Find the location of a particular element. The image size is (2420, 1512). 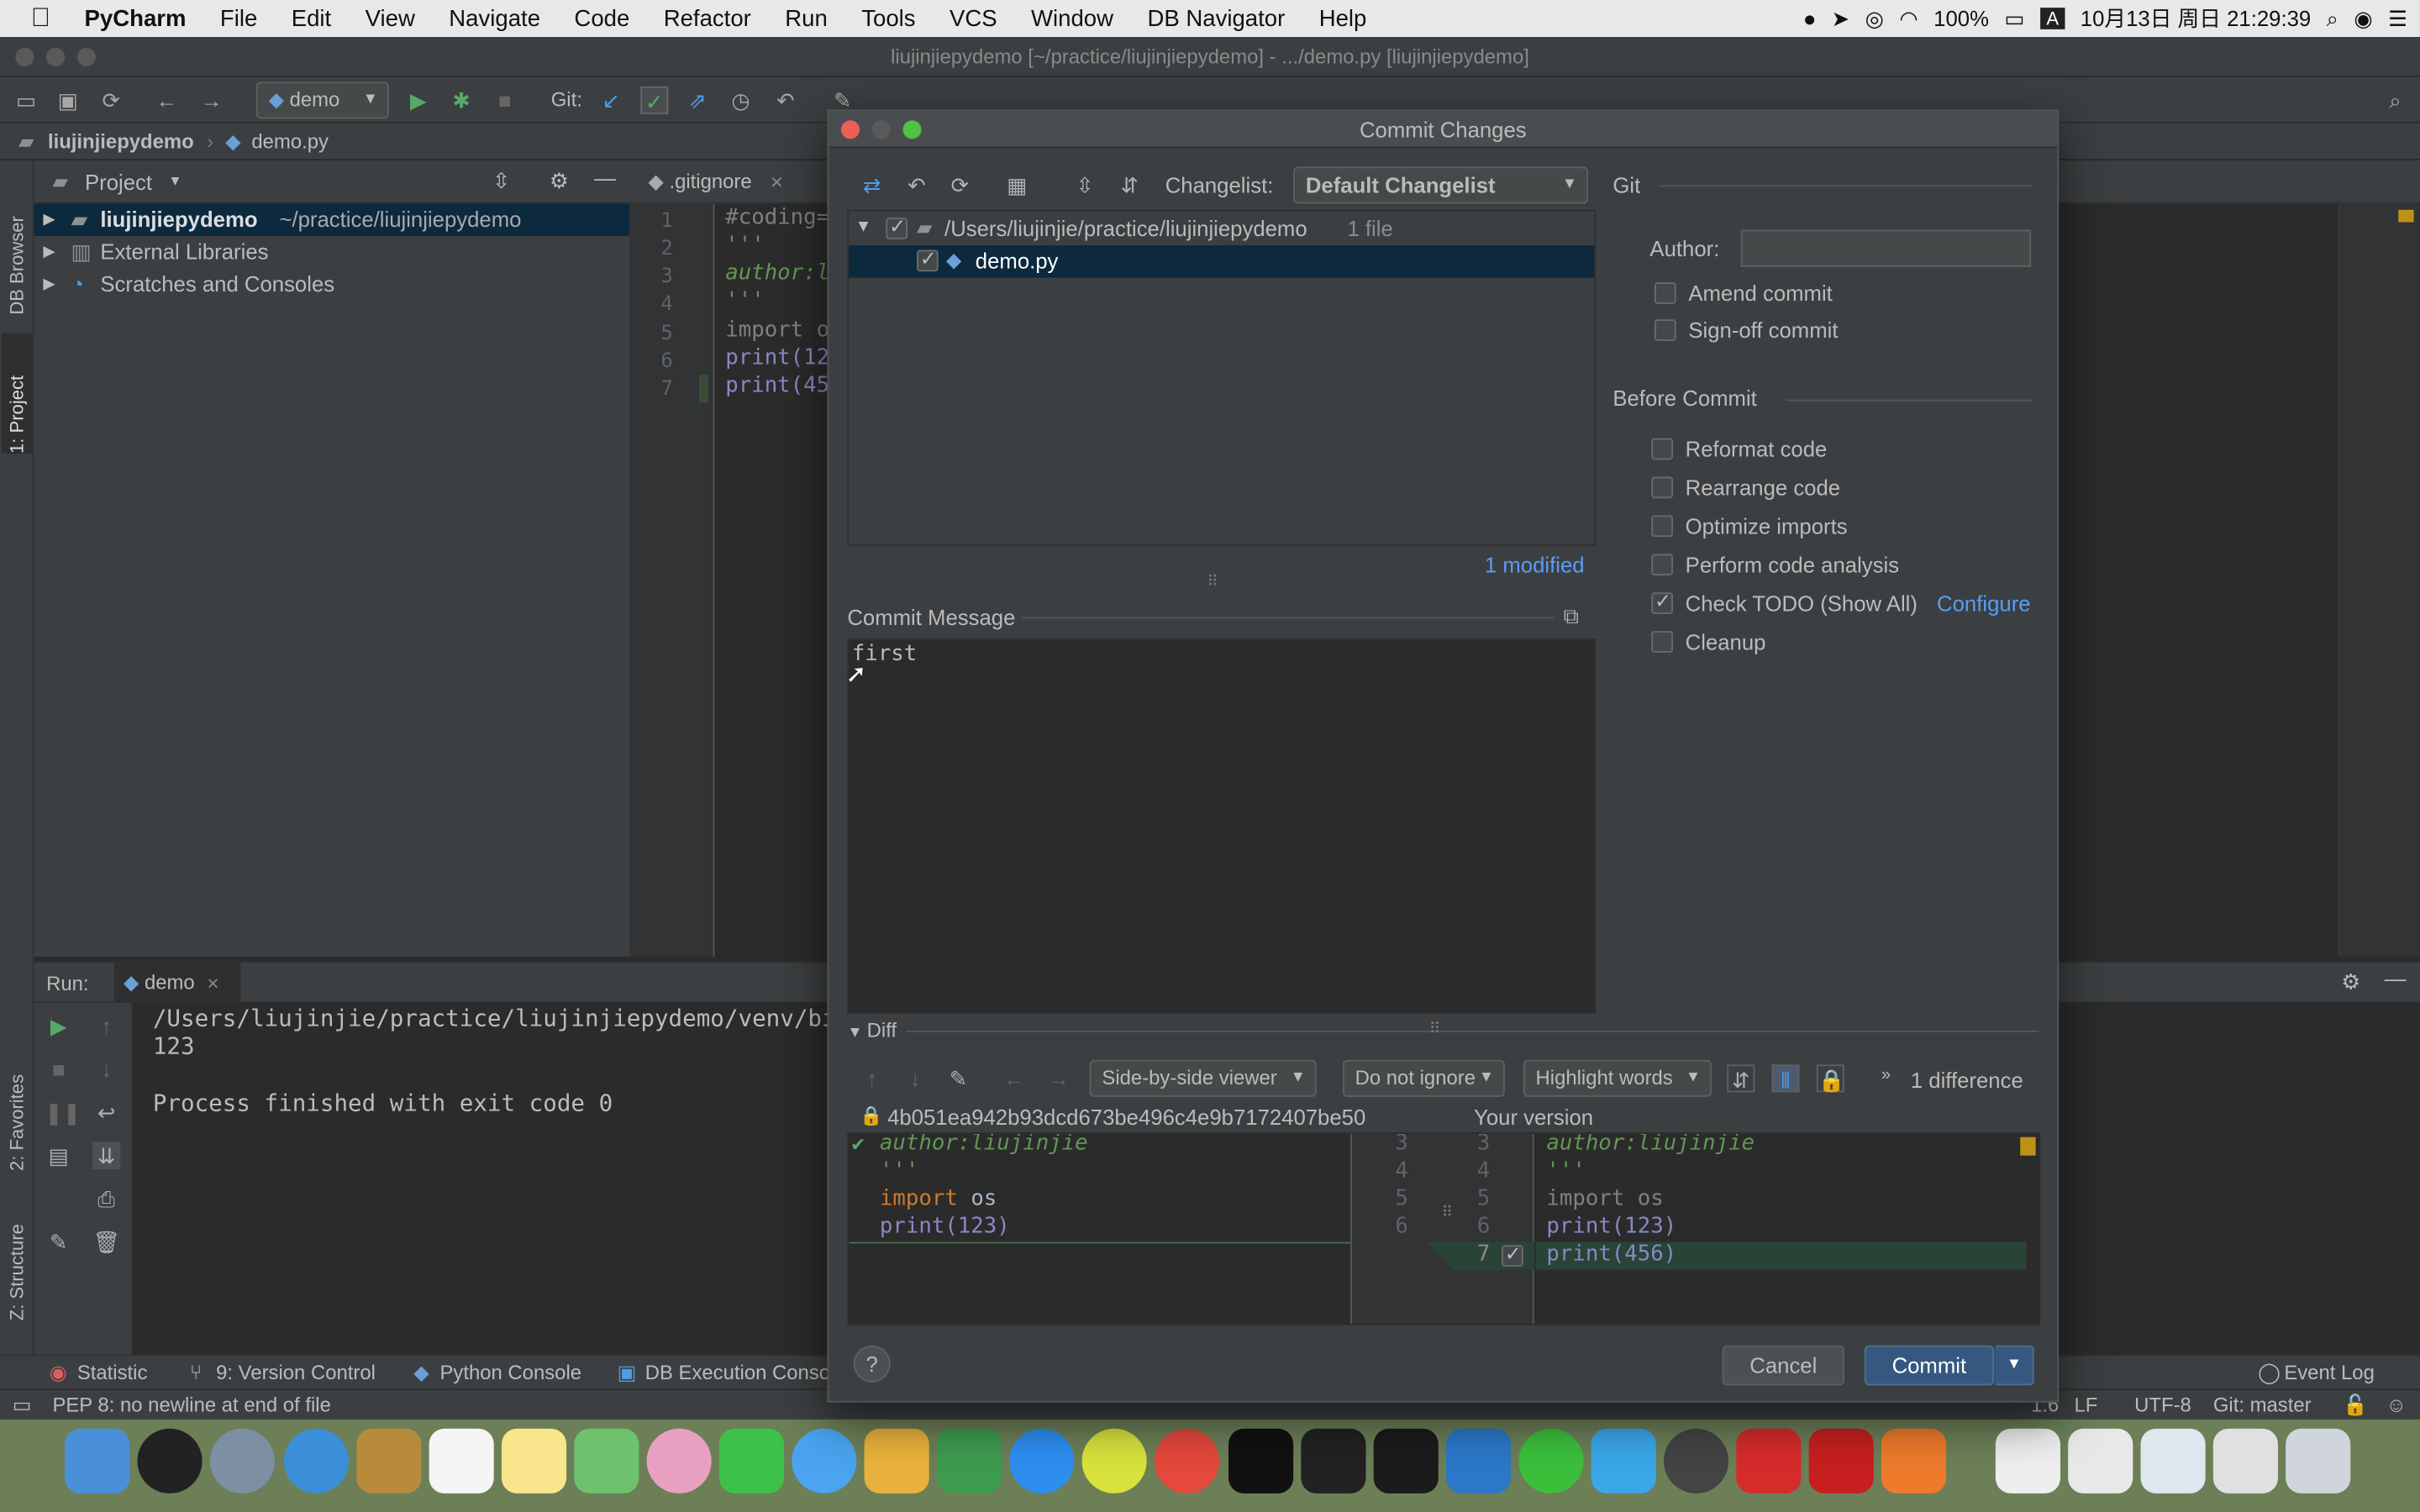

collapse-unchanged-icon: ⇵ is located at coordinates (1741, 1078).